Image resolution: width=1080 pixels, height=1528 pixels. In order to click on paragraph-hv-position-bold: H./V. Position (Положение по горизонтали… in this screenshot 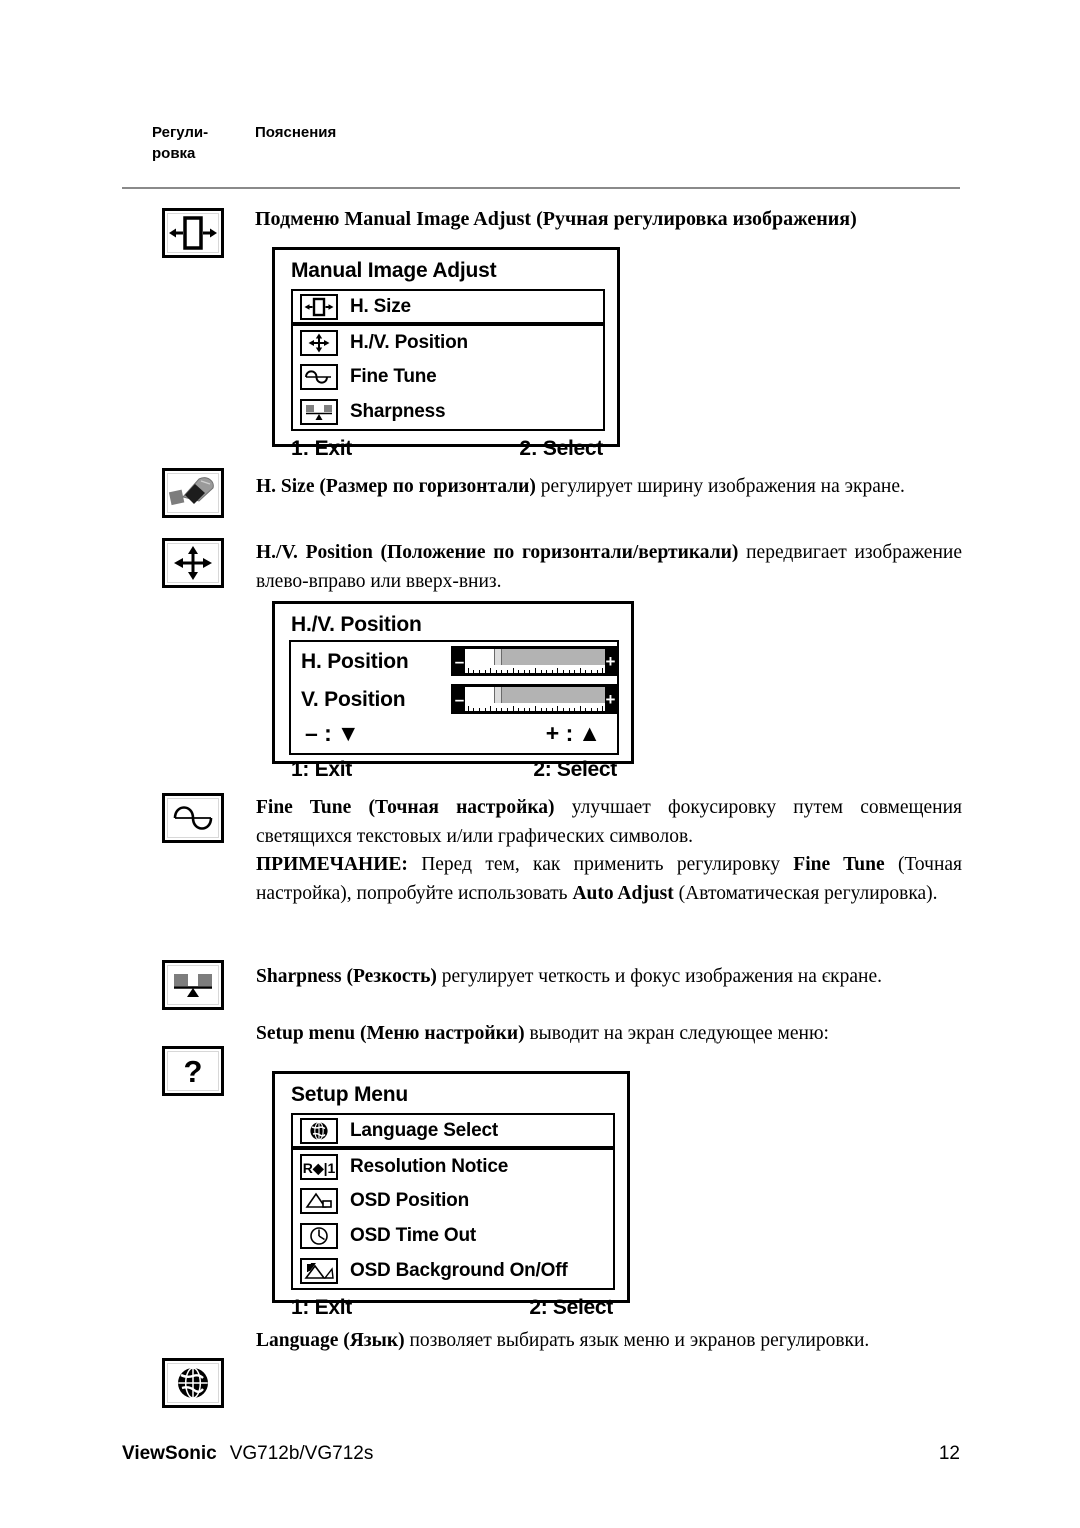, I will do `click(497, 552)`.